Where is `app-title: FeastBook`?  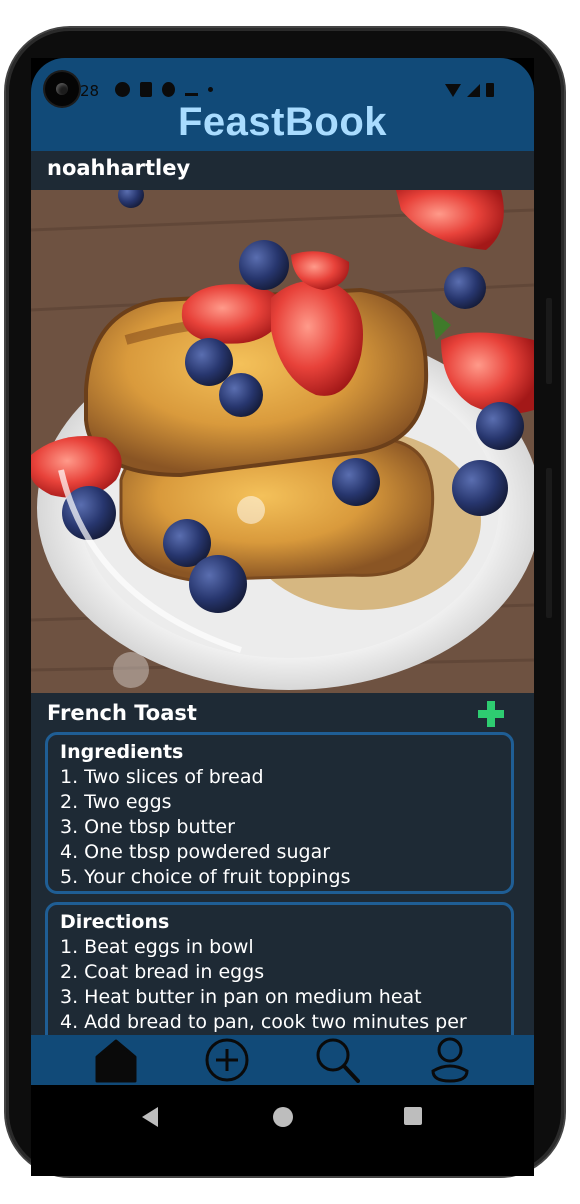
app-title: FeastBook is located at coordinates (282, 122).